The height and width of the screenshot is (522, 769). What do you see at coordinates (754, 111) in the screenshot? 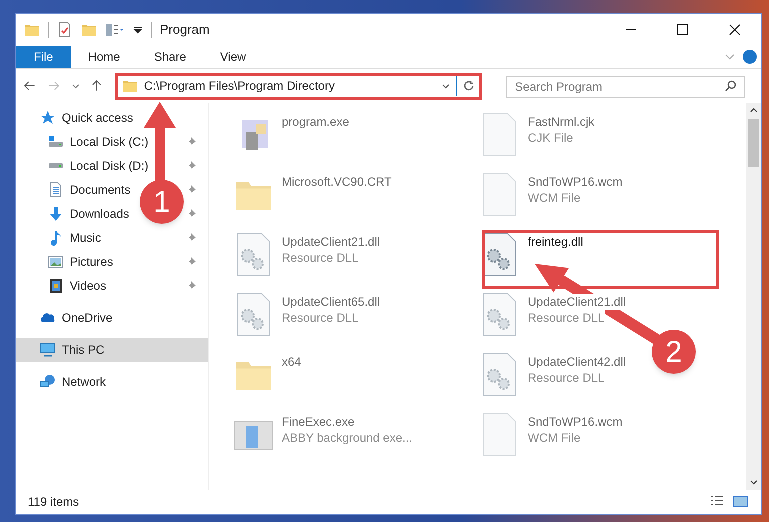
I see `scroll-up-icon` at bounding box center [754, 111].